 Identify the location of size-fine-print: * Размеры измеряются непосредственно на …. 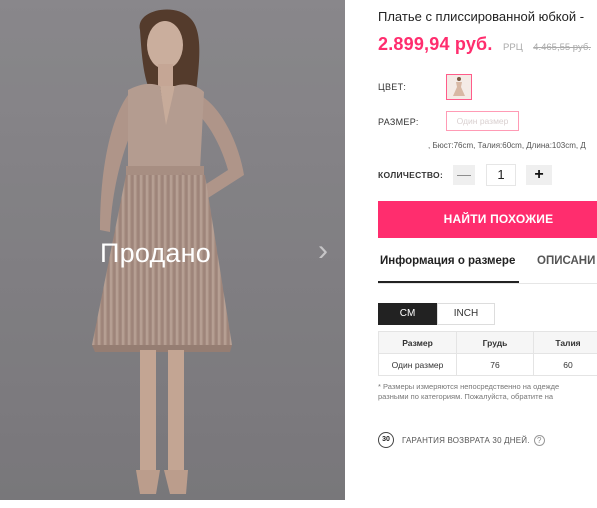
(468, 392).